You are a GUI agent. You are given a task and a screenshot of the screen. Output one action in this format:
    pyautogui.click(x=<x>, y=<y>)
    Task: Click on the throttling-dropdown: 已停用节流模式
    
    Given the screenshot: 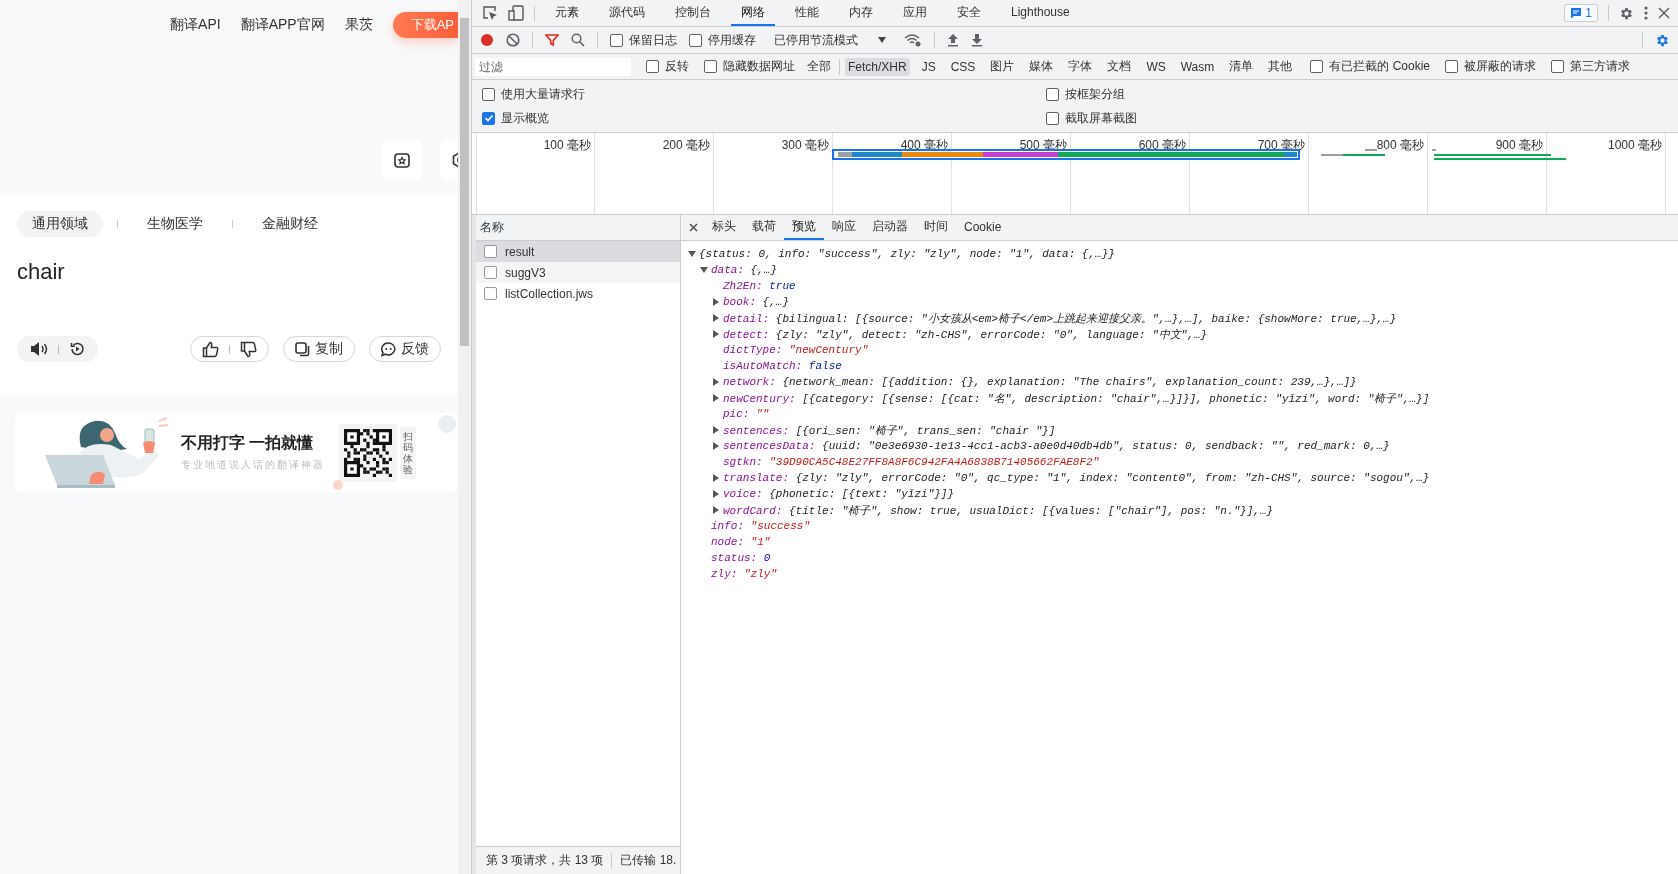 What is the action you would take?
    pyautogui.click(x=830, y=40)
    